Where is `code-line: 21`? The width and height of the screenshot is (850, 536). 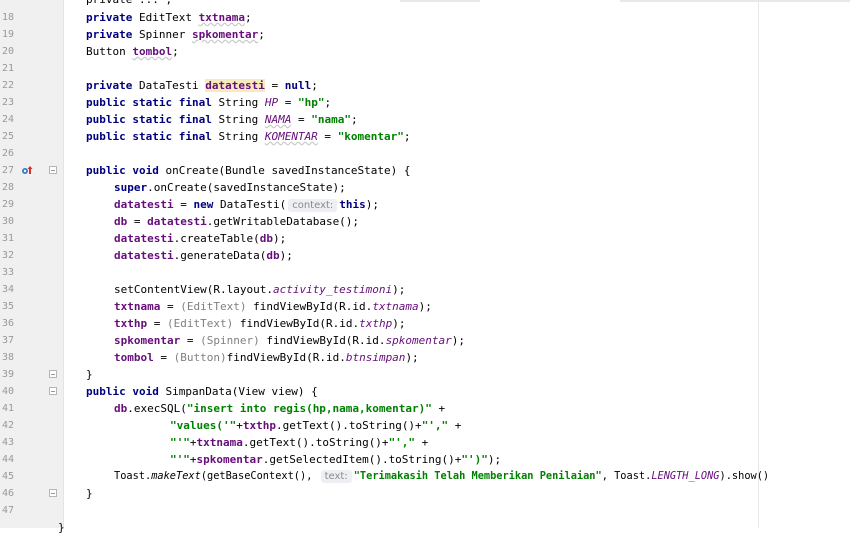 code-line: 21 is located at coordinates (425, 68).